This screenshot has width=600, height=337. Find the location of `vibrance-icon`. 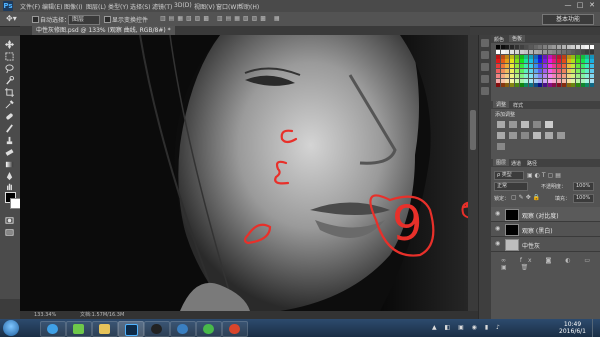

vibrance-icon is located at coordinates (549, 124).